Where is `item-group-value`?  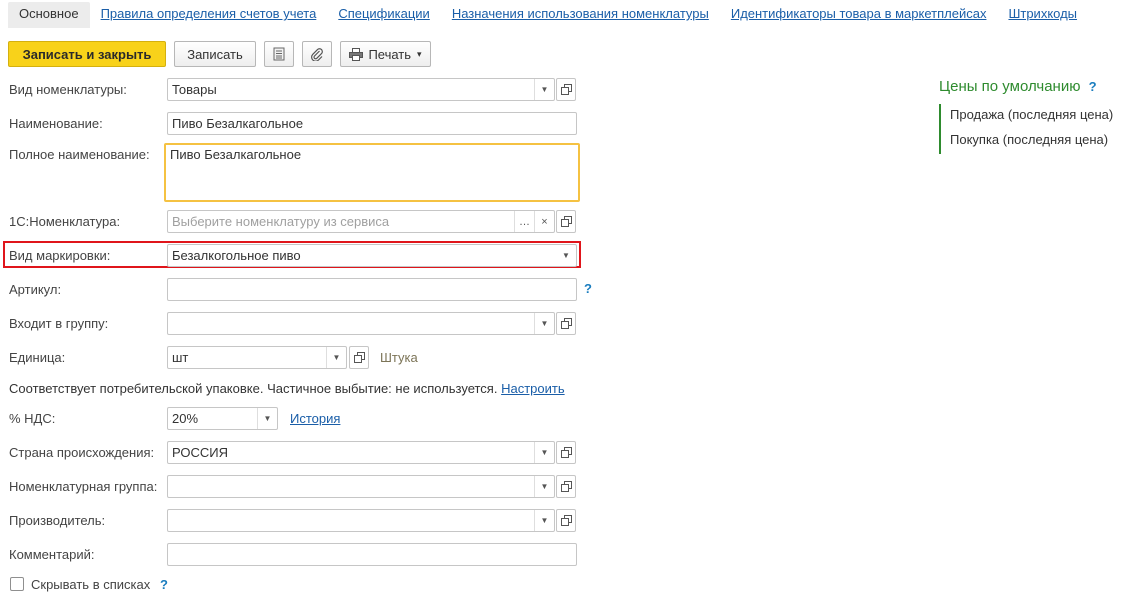 item-group-value is located at coordinates (351, 486).